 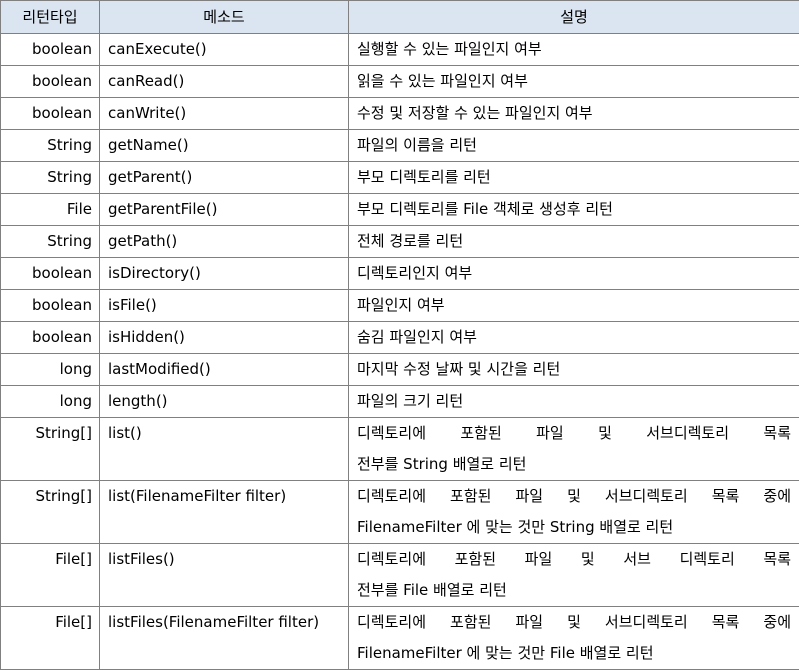 I want to click on method-cell: isHidden(), so click(x=224, y=338).